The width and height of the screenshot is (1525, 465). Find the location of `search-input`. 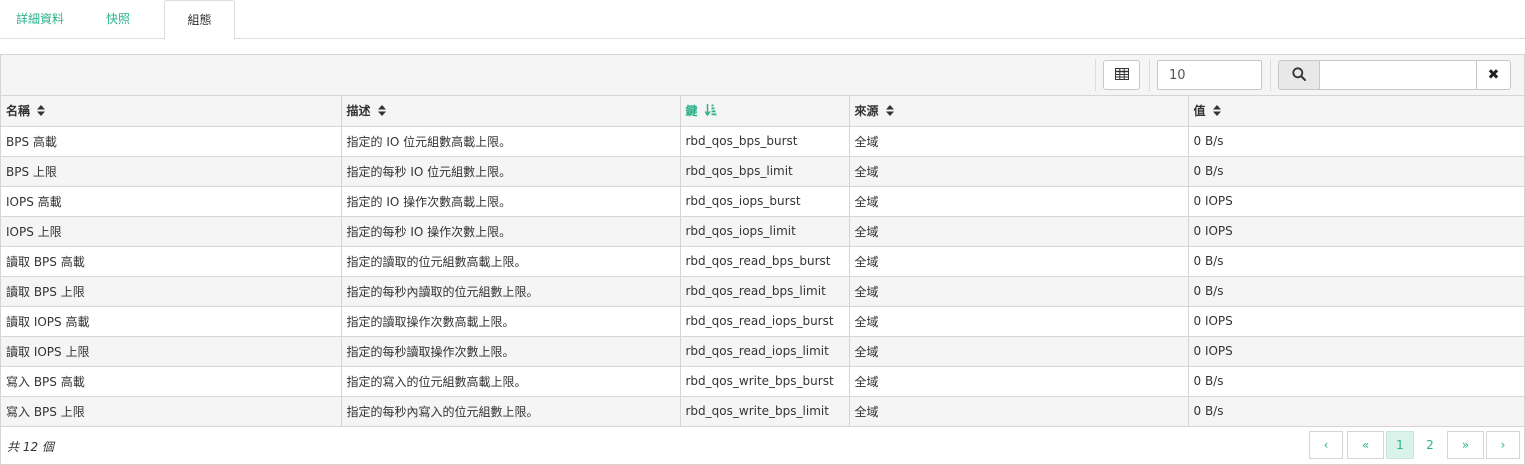

search-input is located at coordinates (1398, 75).